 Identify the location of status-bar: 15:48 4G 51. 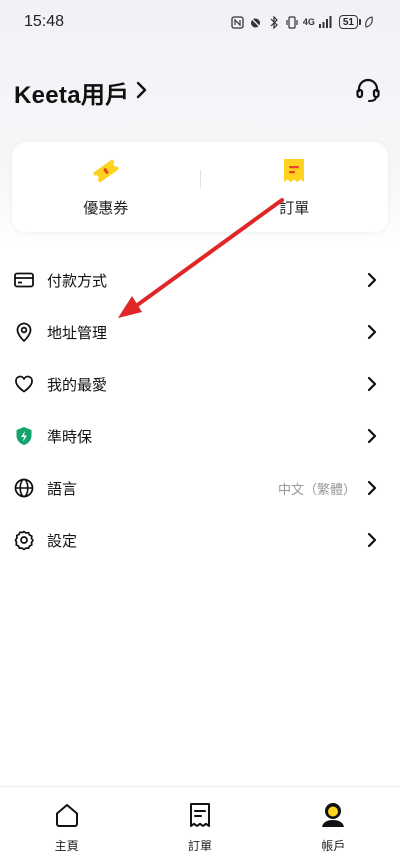
(200, 22).